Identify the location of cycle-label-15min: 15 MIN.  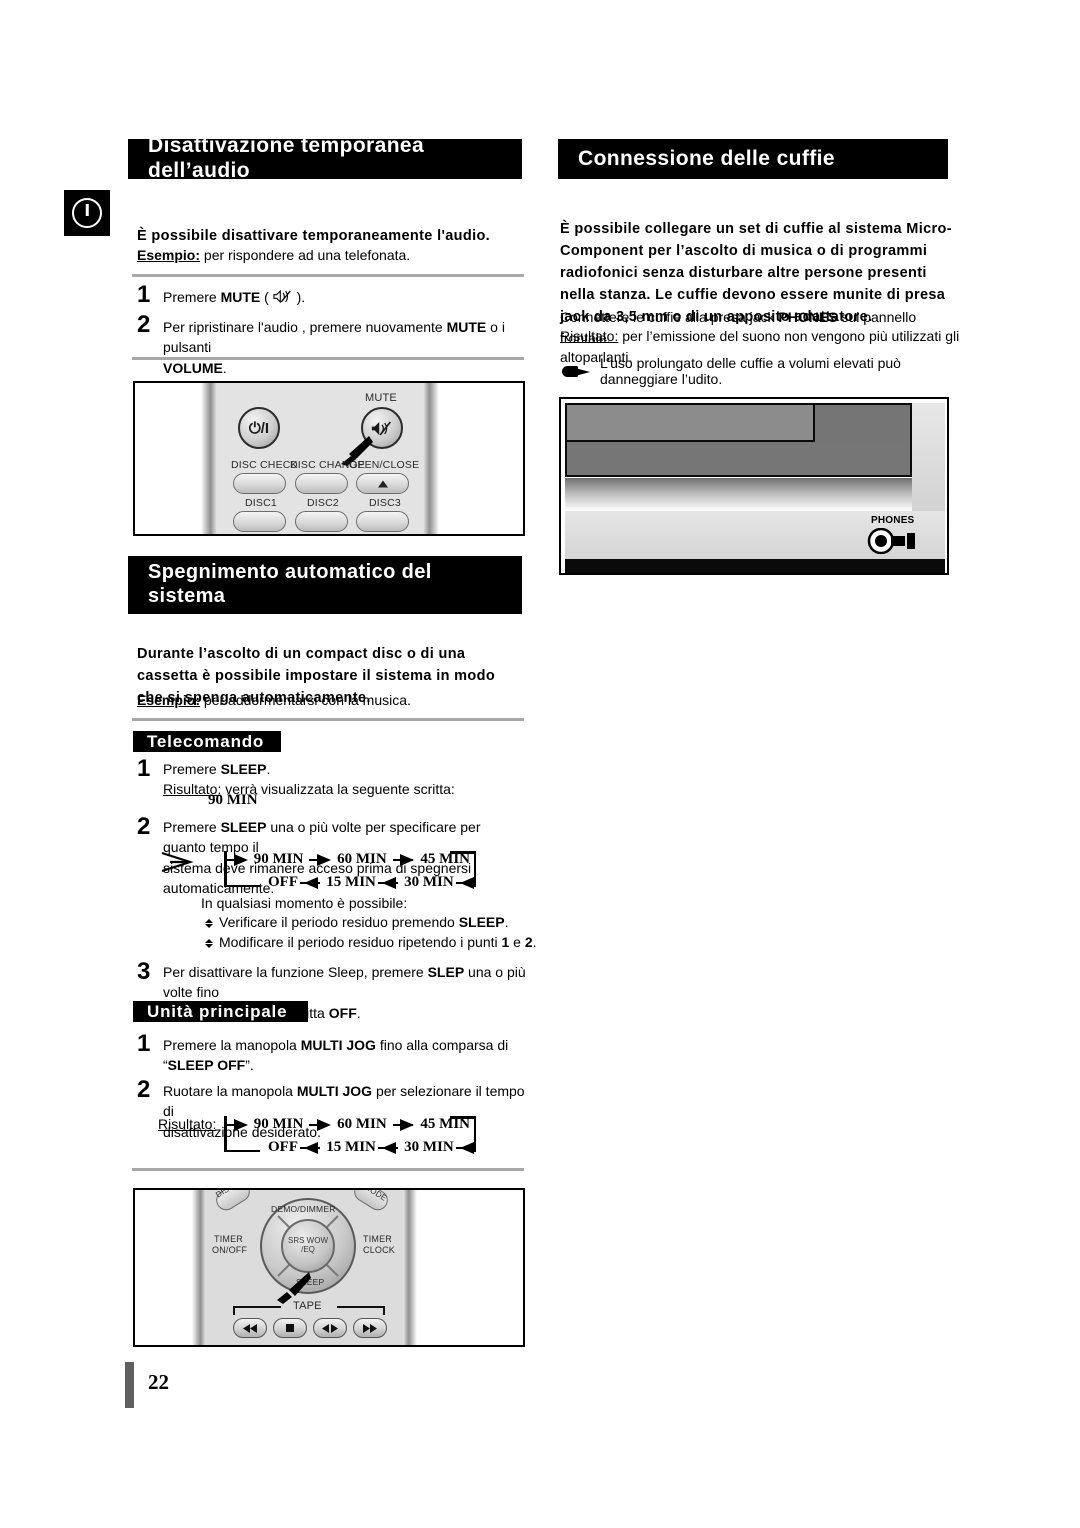
(351, 1147).